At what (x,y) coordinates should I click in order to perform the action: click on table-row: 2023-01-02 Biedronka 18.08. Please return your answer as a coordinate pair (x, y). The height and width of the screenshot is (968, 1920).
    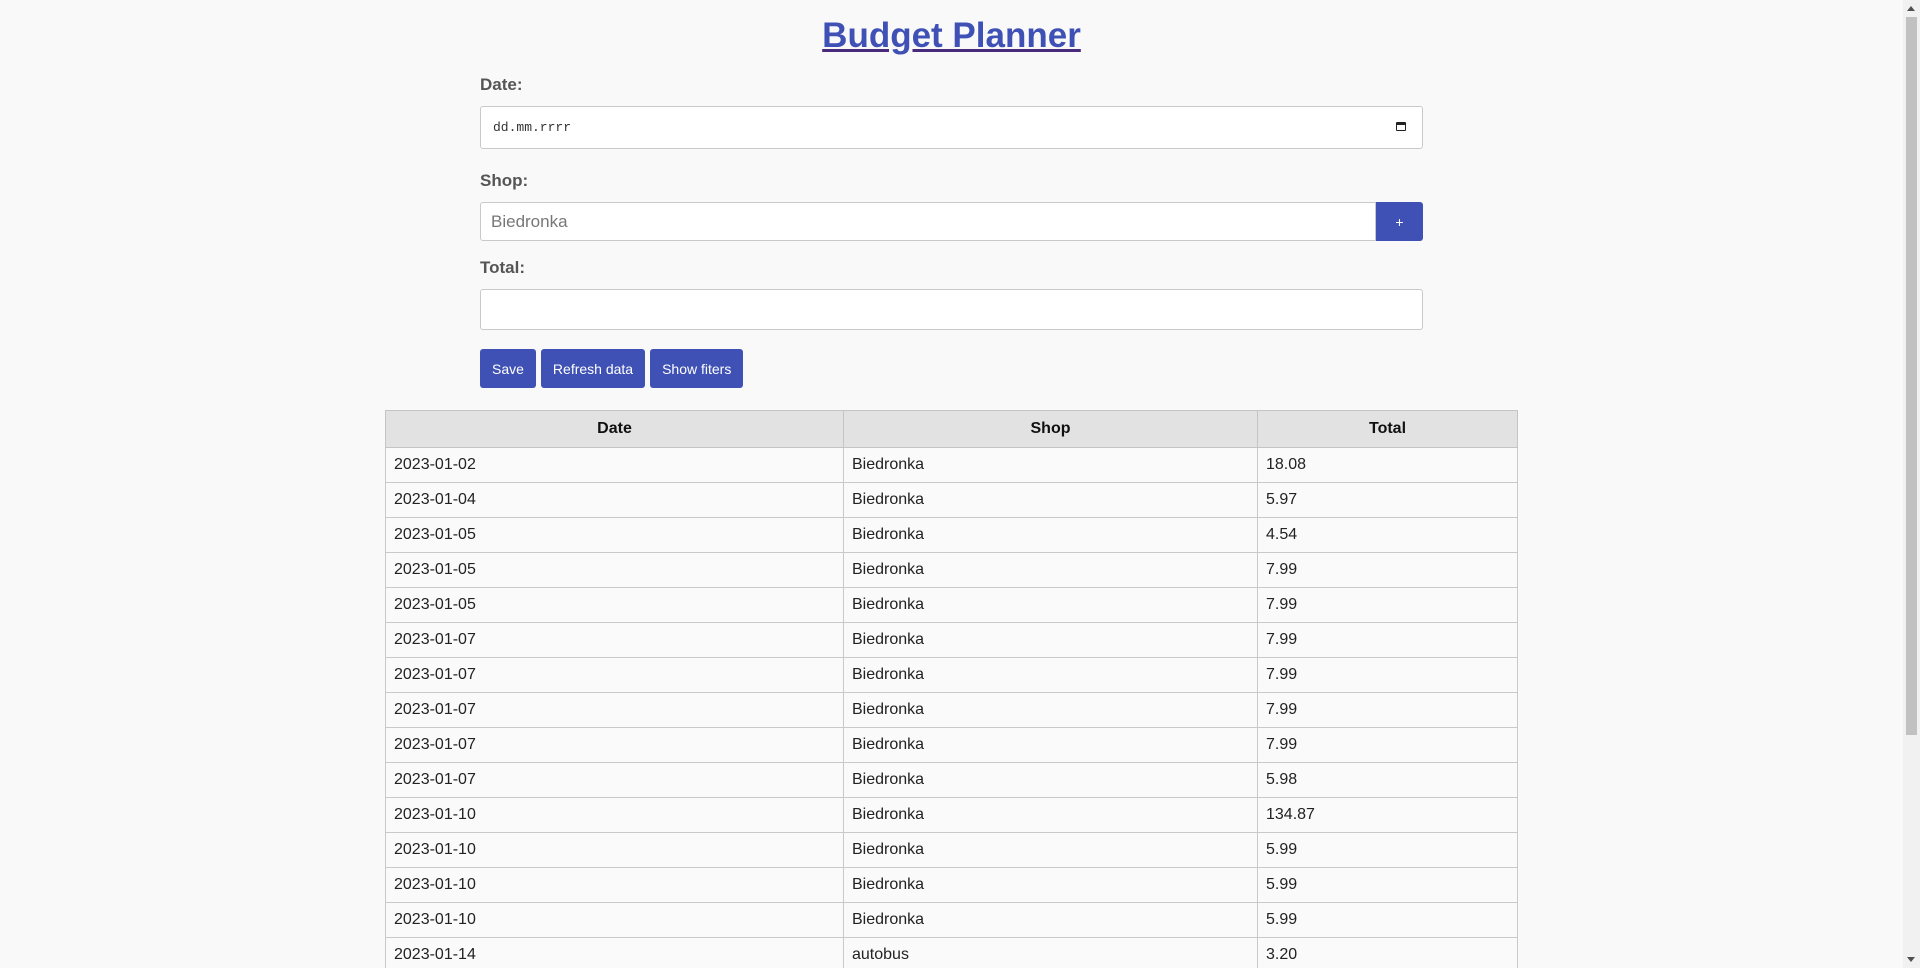
    Looking at the image, I should click on (951, 465).